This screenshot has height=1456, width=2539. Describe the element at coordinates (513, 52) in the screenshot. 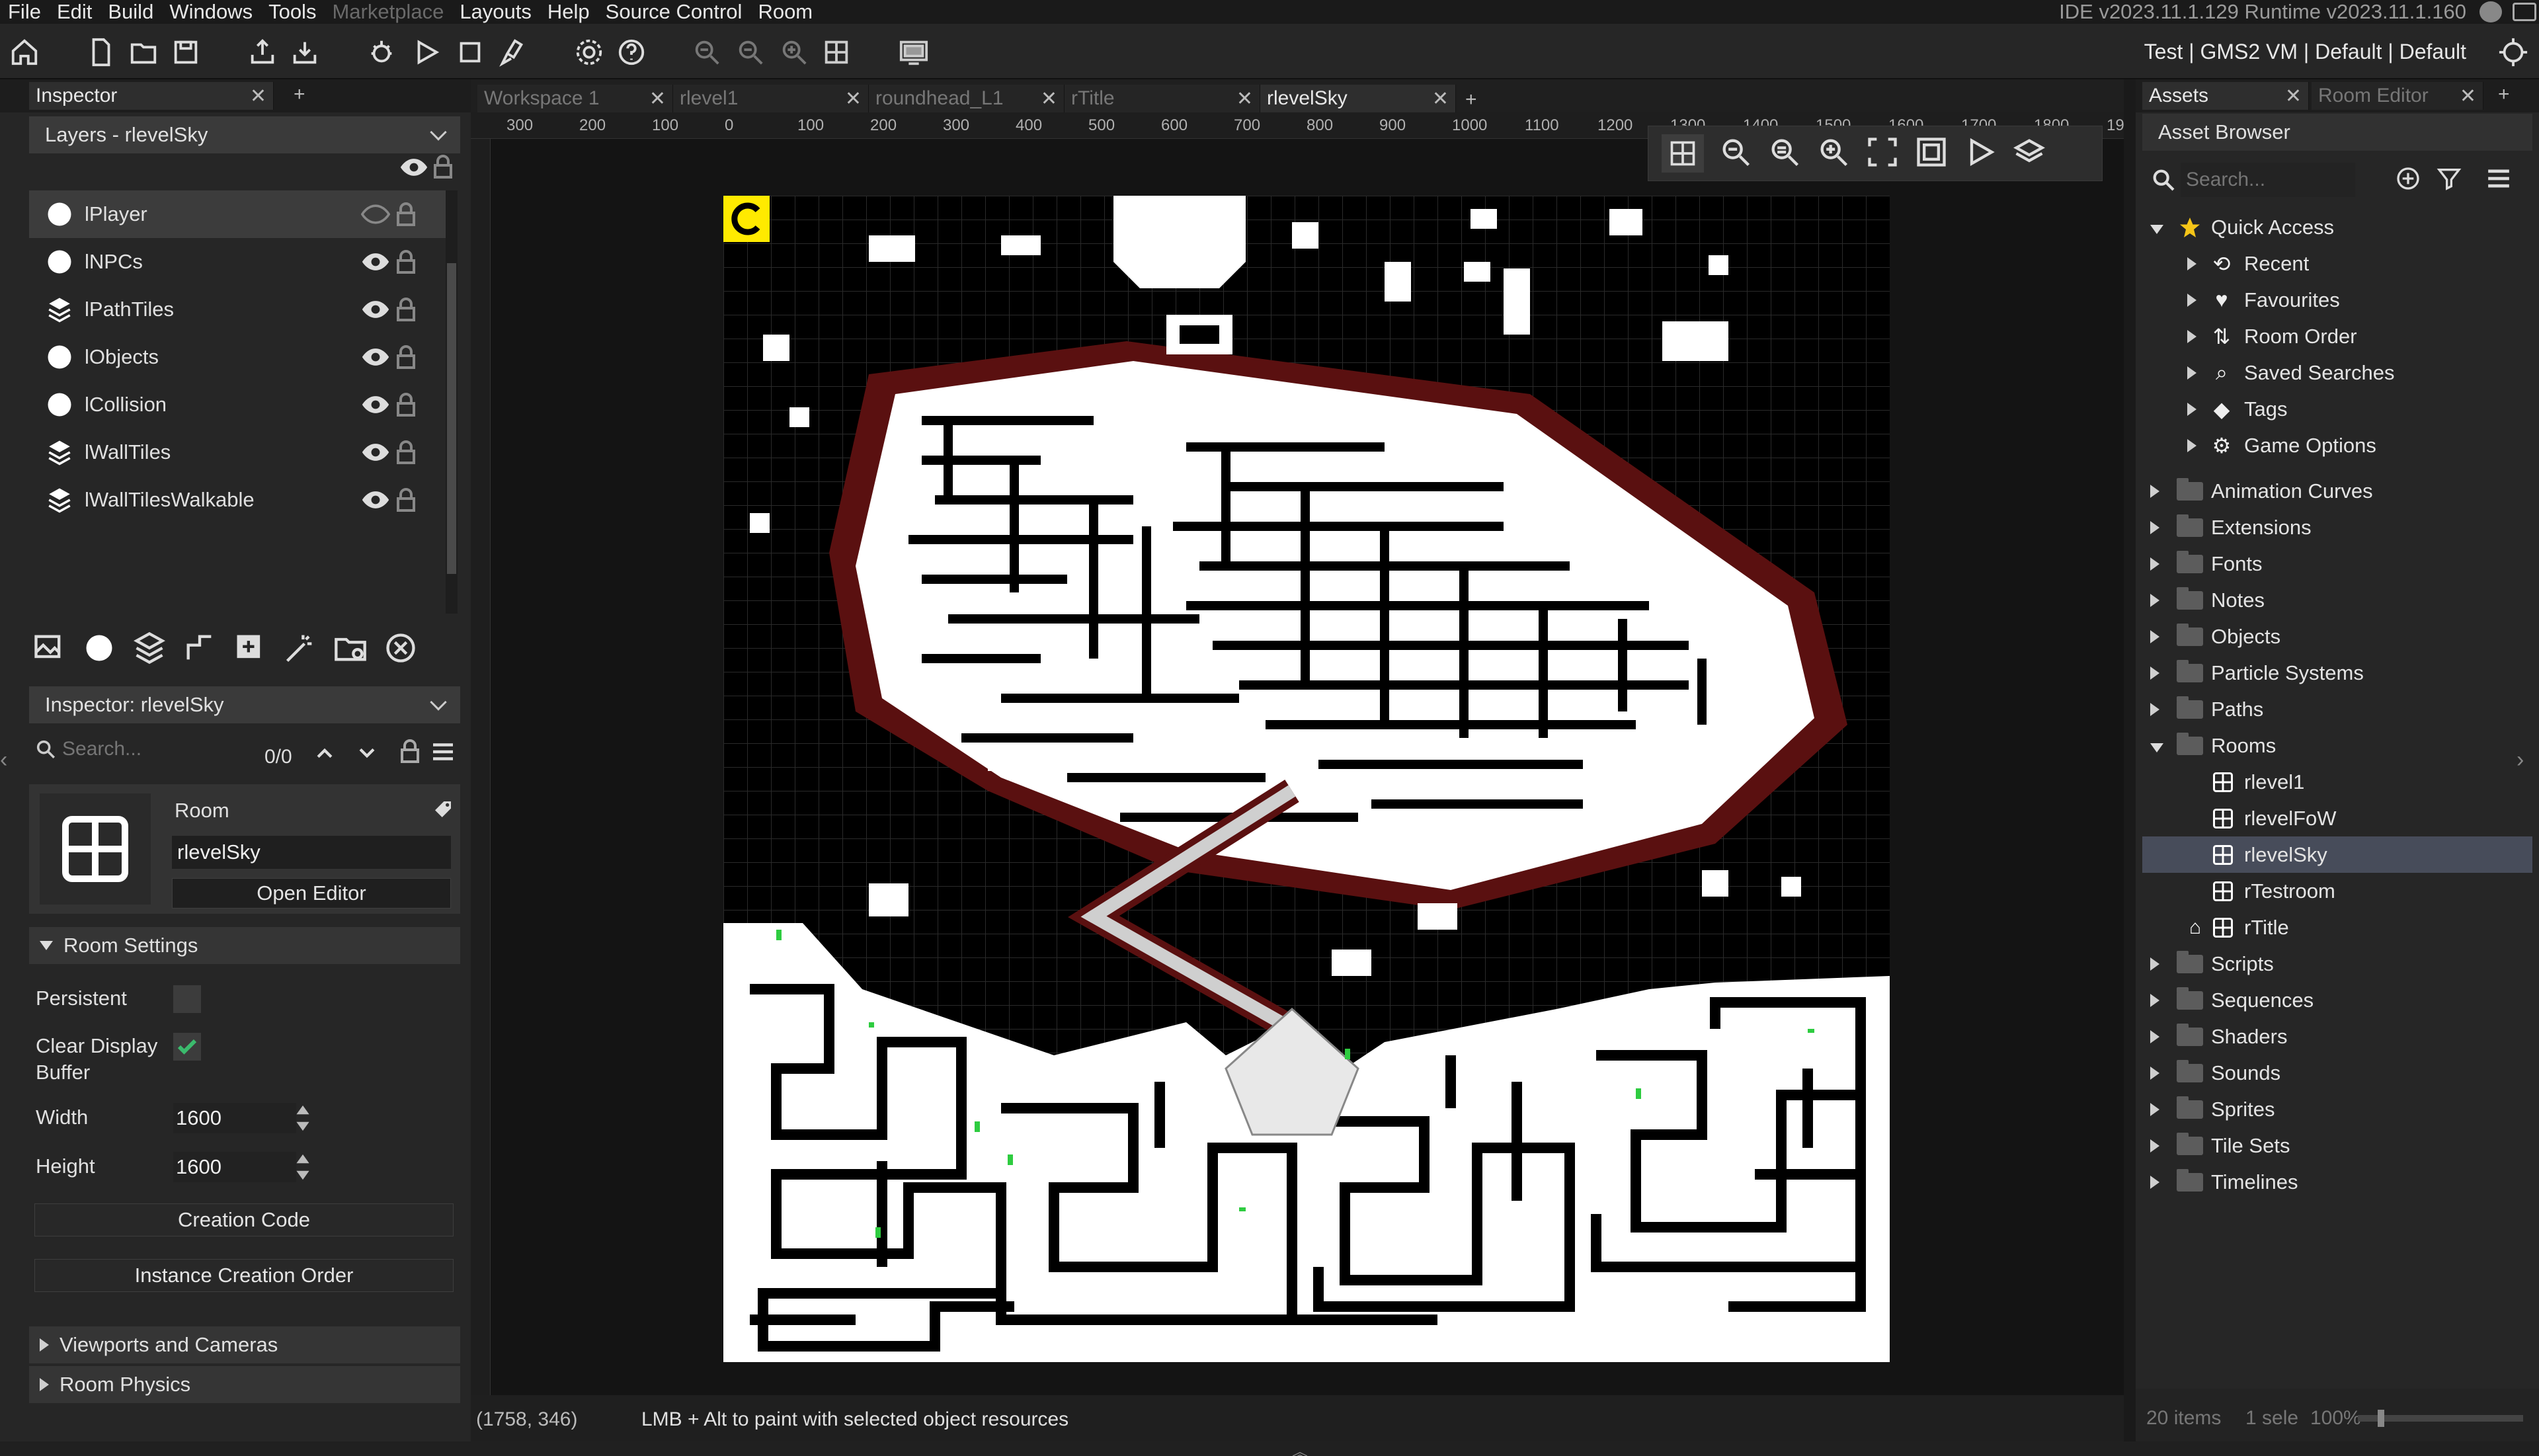

I see `clean-icon` at that location.